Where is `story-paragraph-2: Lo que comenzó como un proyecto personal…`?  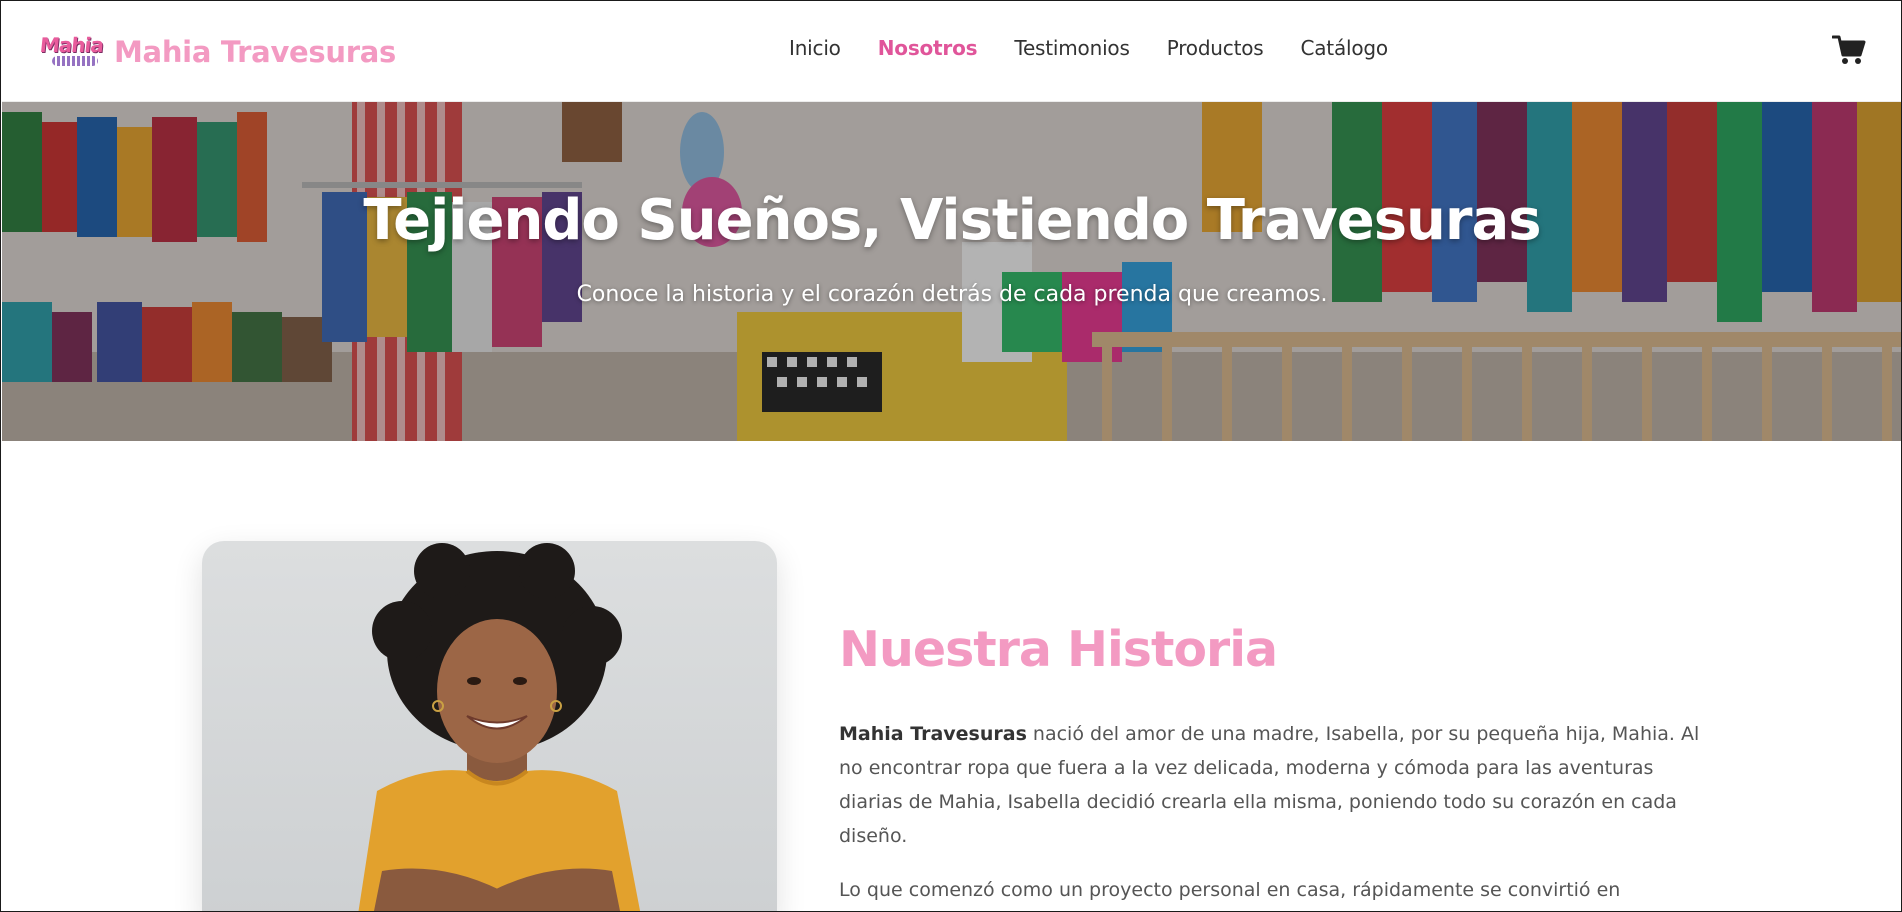 story-paragraph-2: Lo que comenzó como un proyecto personal… is located at coordinates (1230, 890).